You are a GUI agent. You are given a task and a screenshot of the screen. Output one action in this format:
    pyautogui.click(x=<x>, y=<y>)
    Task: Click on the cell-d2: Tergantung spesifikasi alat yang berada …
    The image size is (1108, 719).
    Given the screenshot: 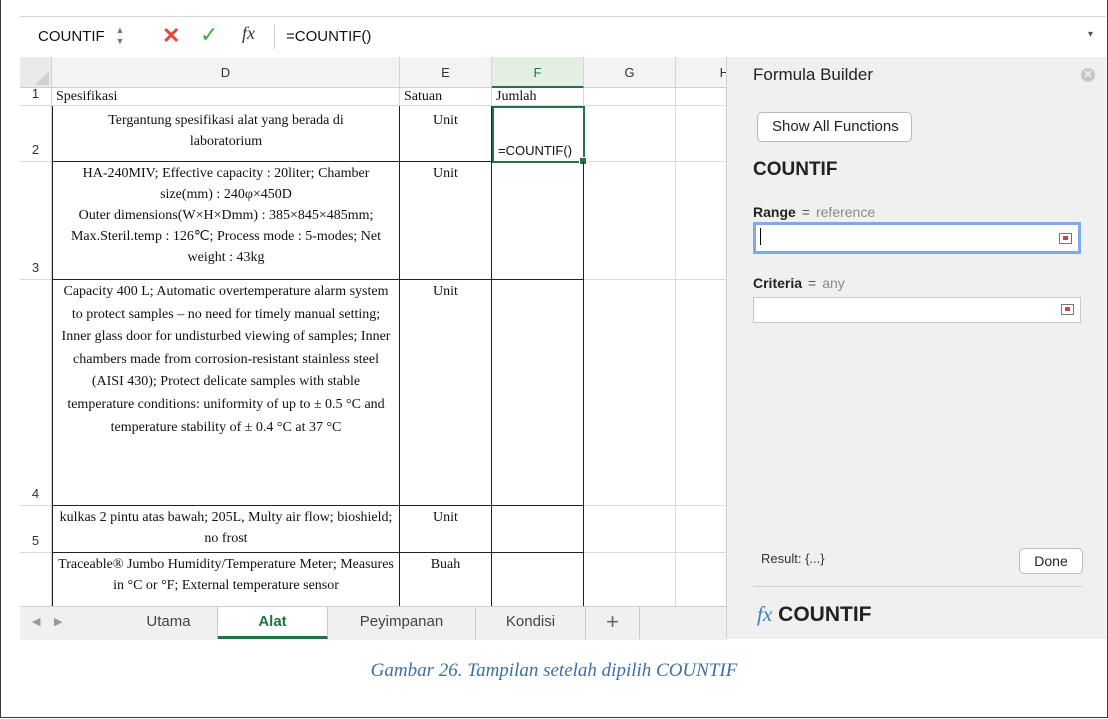 What is the action you would take?
    pyautogui.click(x=226, y=134)
    